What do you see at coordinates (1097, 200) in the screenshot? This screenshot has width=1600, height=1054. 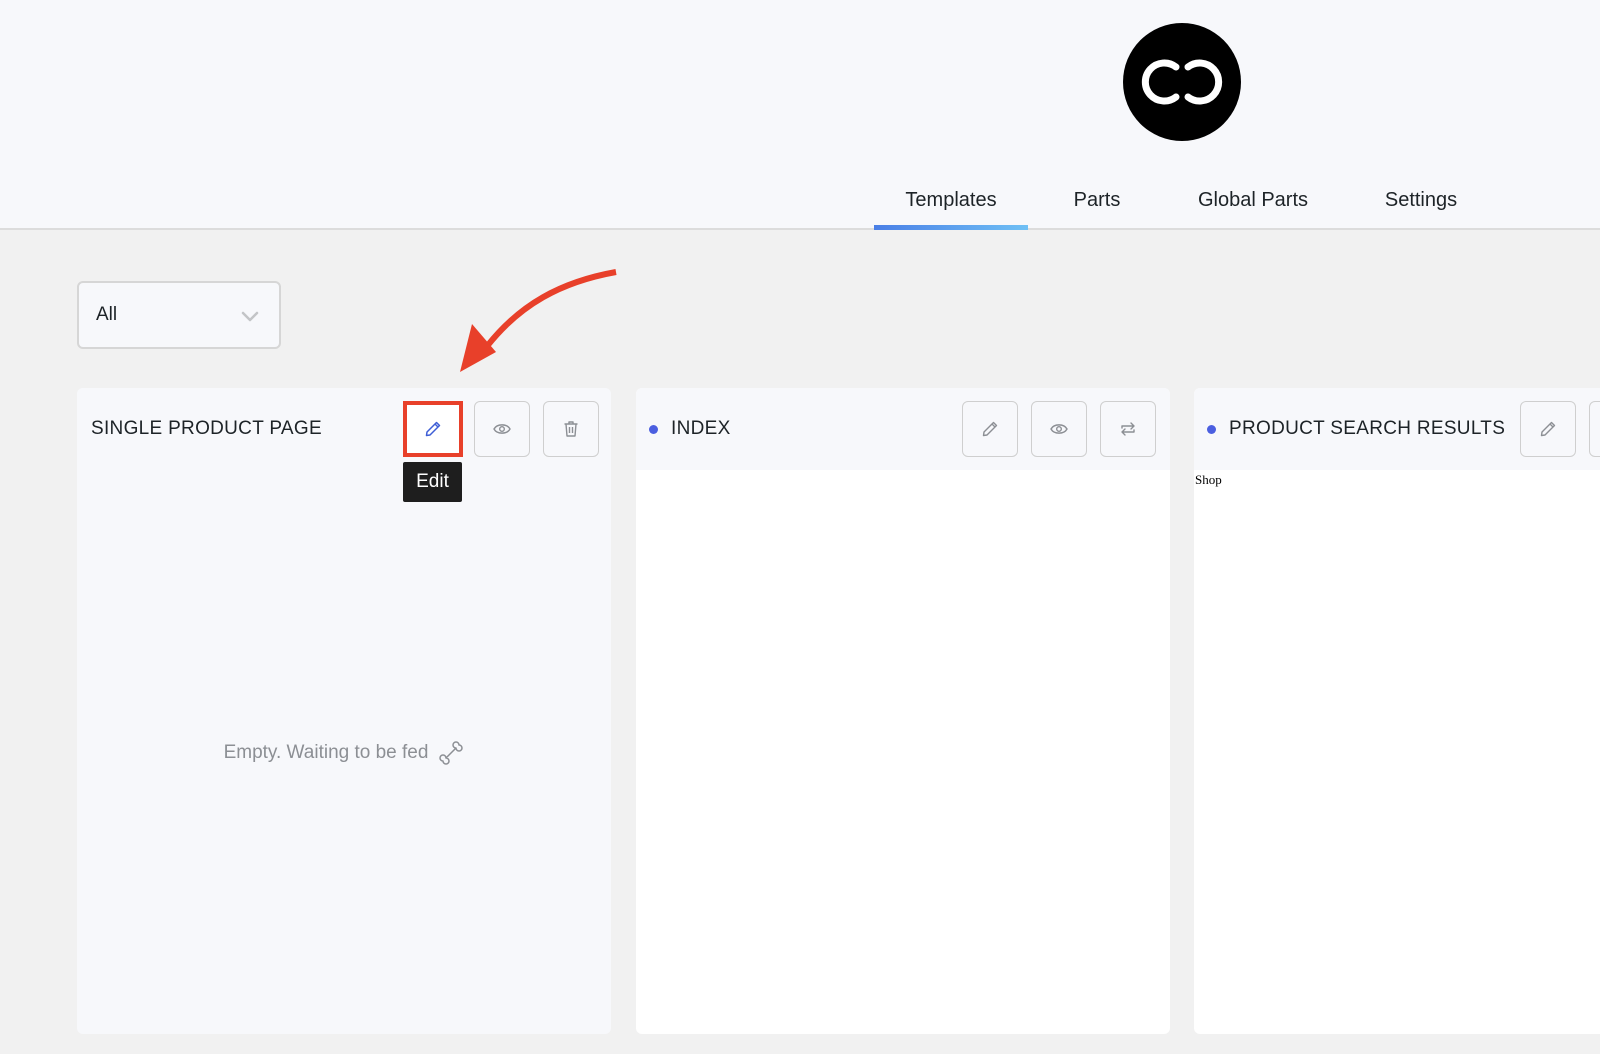 I see `tab-parts: Parts` at bounding box center [1097, 200].